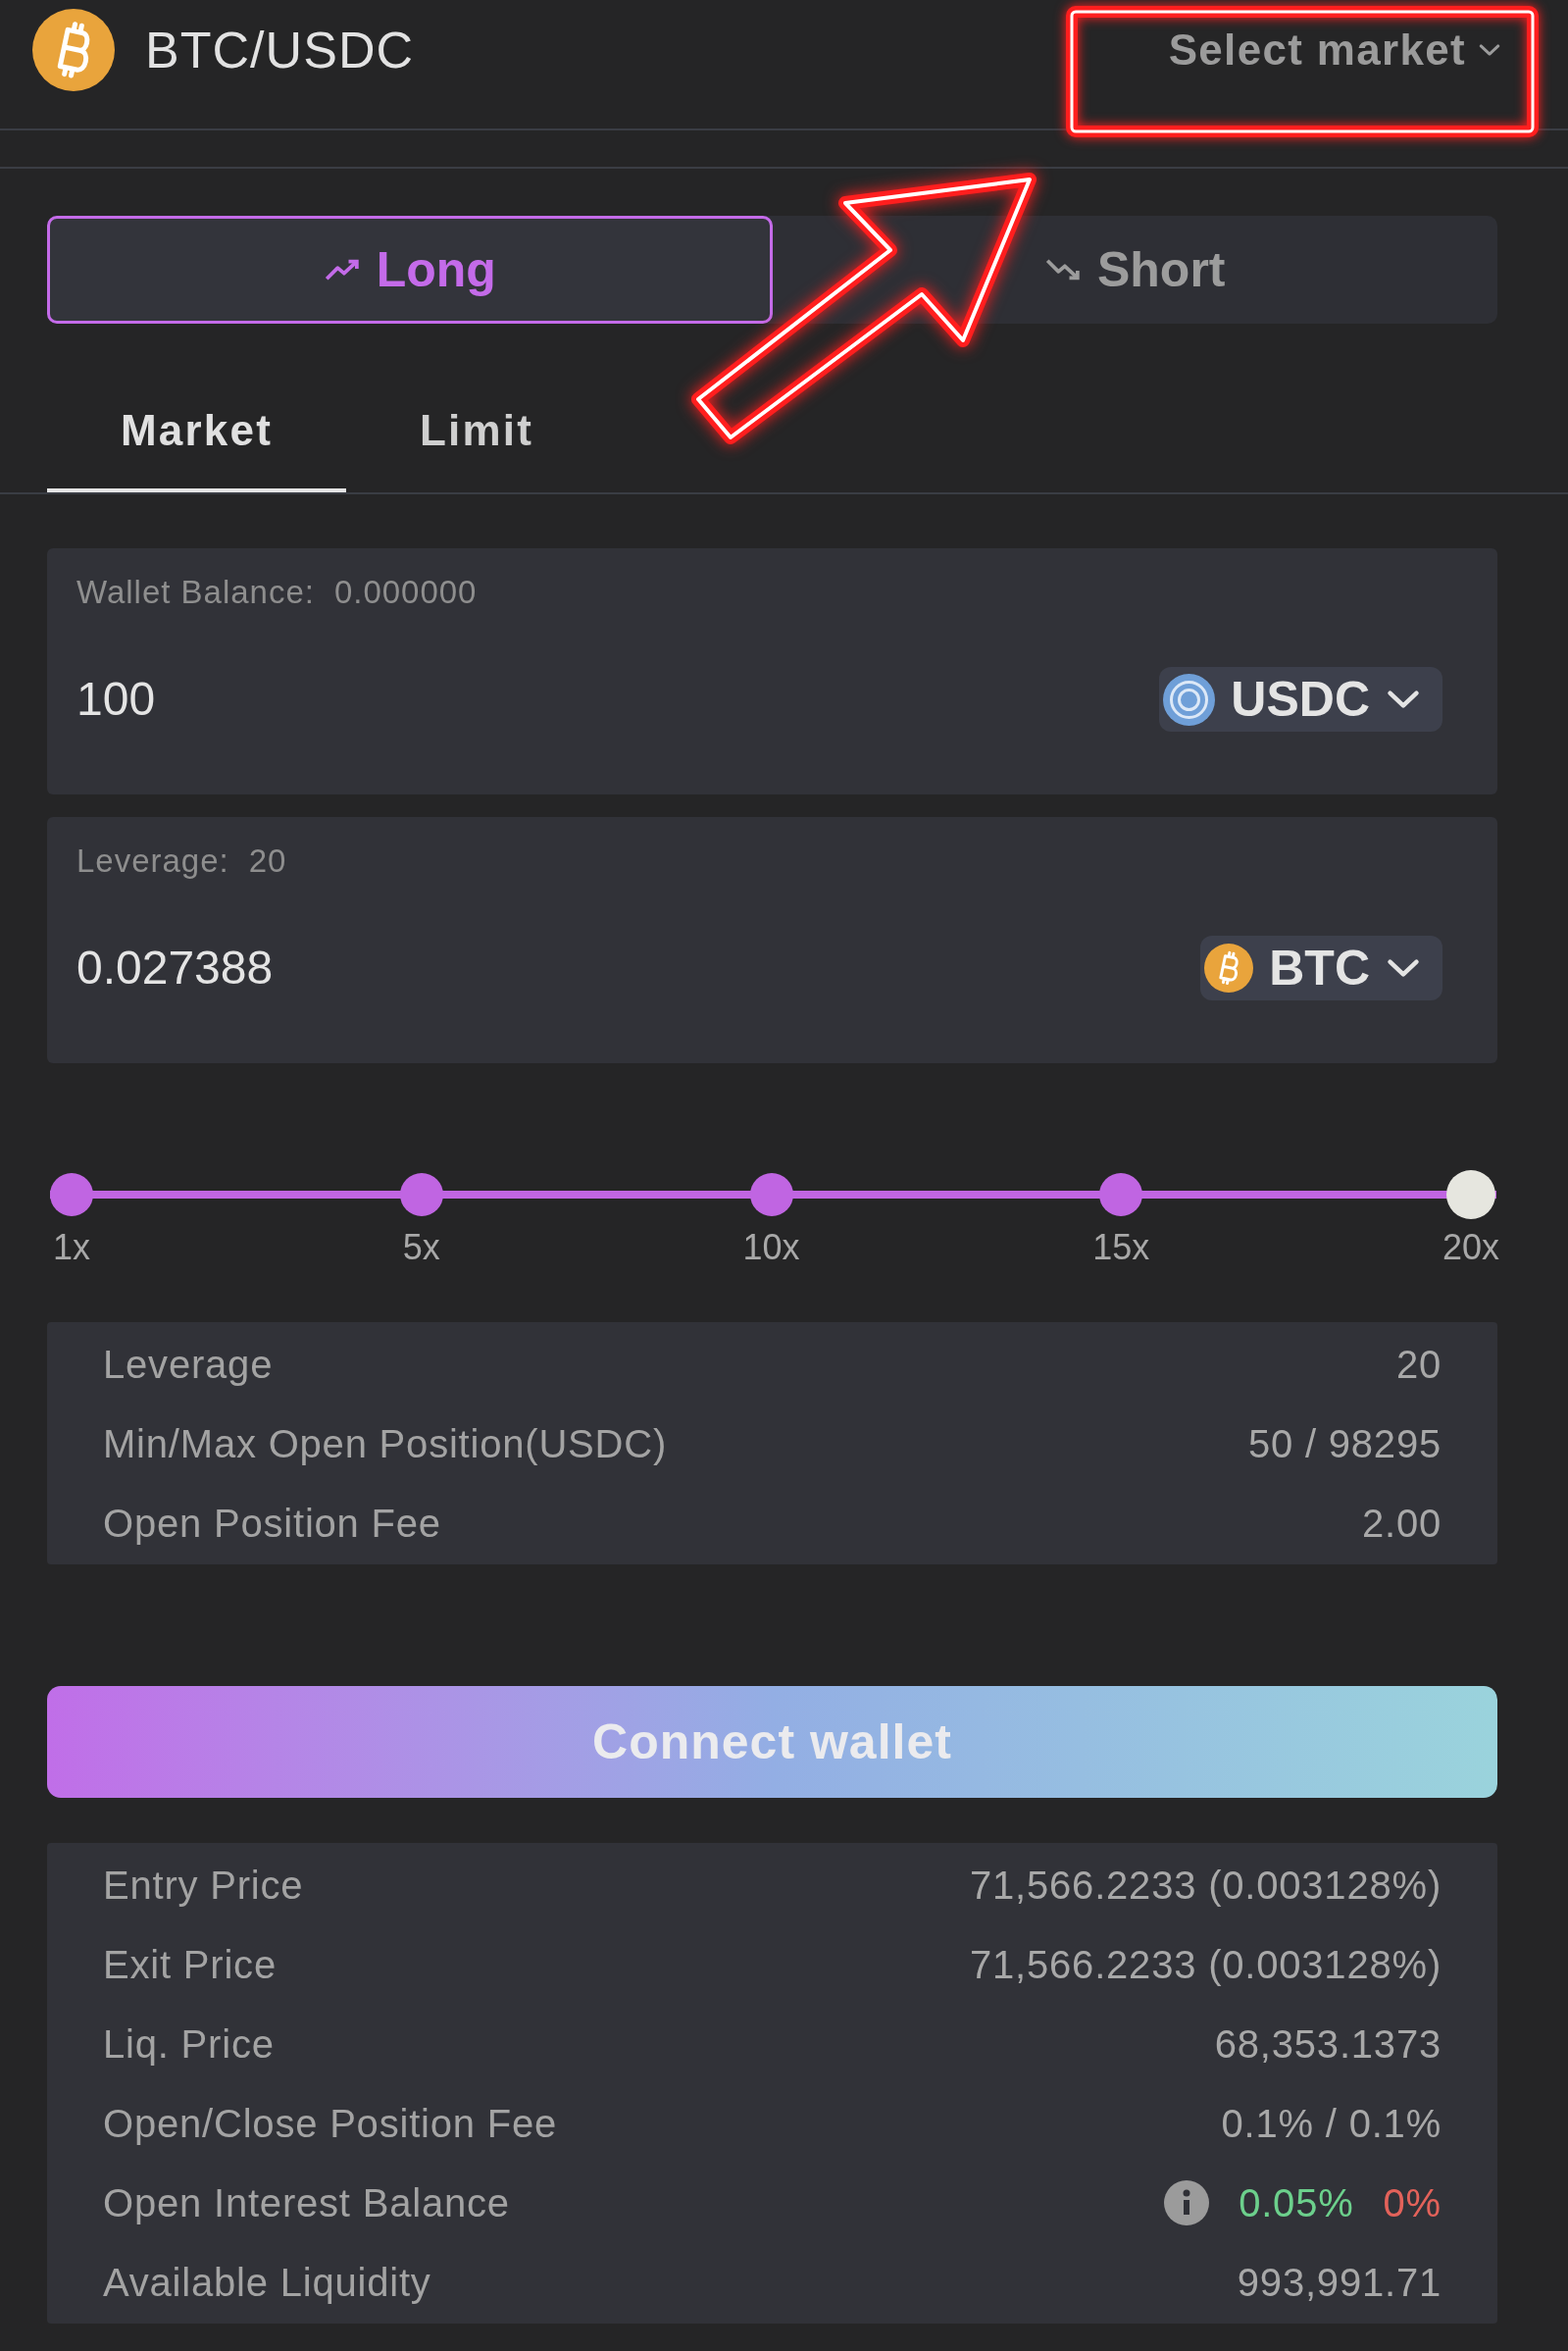  I want to click on slider-mark-label: 5x, so click(421, 1248).